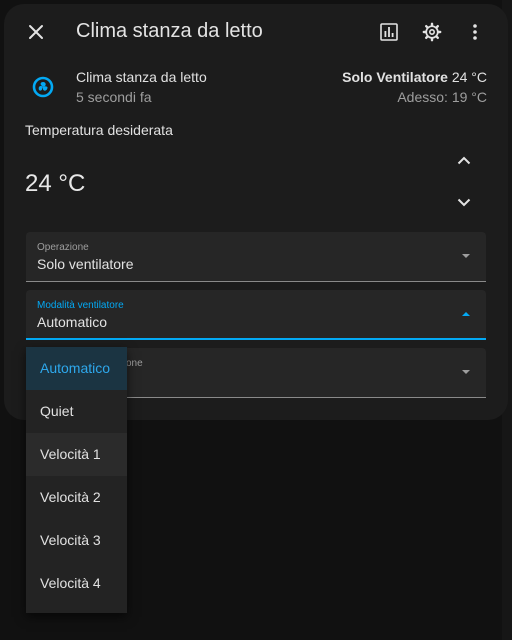  What do you see at coordinates (141, 77) in the screenshot?
I see `entity-name: Clima stanza da letto` at bounding box center [141, 77].